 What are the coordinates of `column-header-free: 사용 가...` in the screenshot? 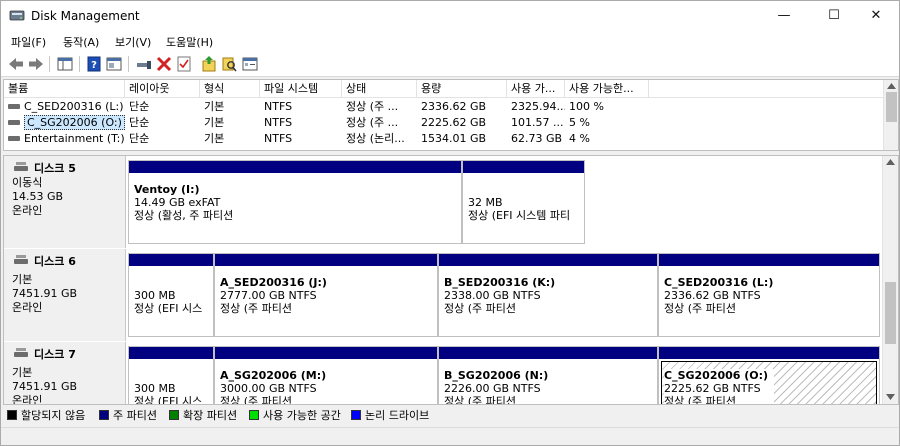 It's located at (536, 89).